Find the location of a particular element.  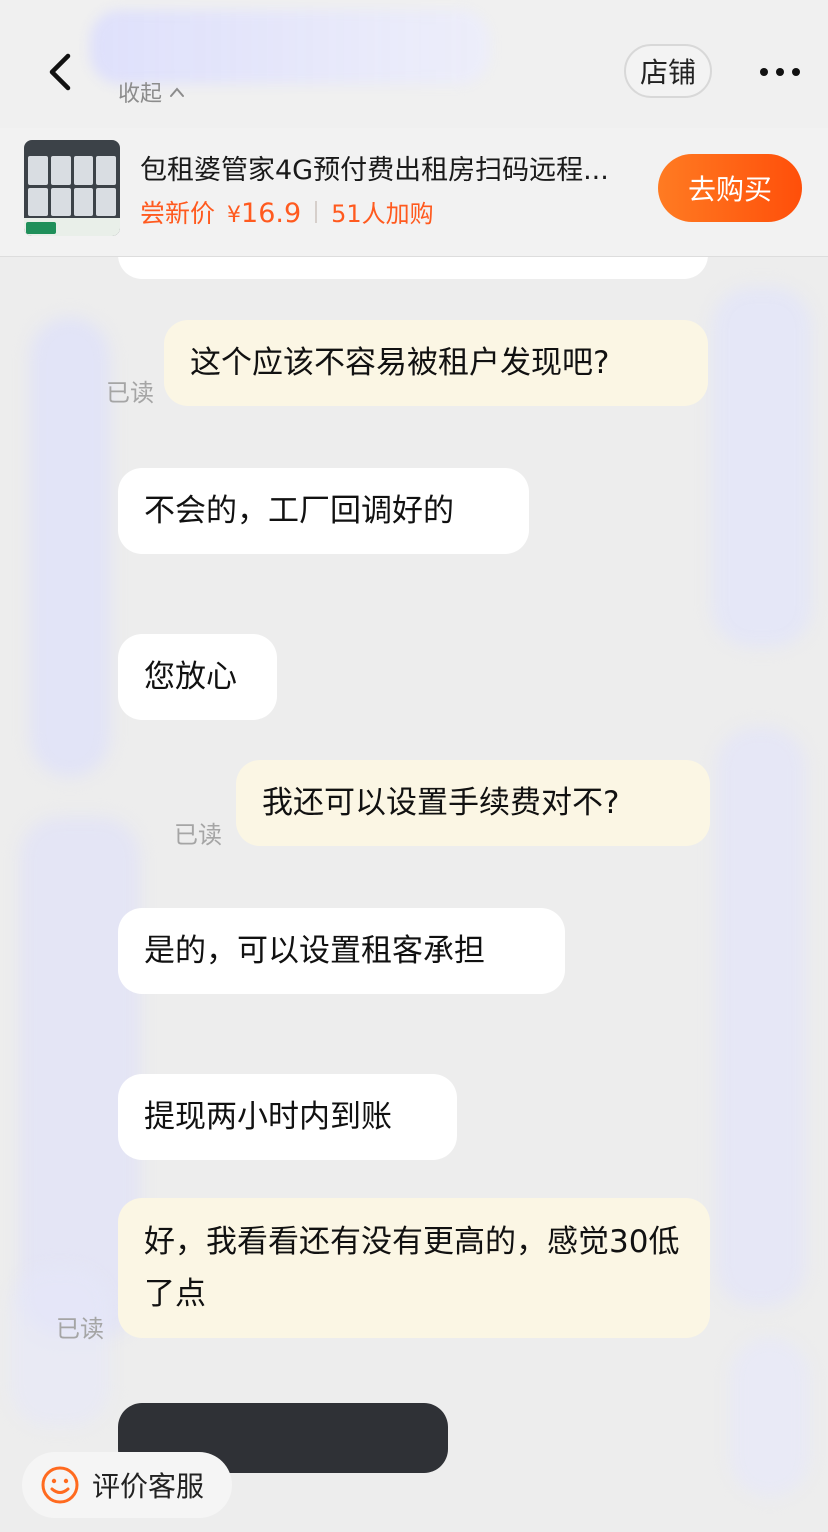

message-bubble-sent: 这个应该不容易被租户发现吧? is located at coordinates (436, 363).